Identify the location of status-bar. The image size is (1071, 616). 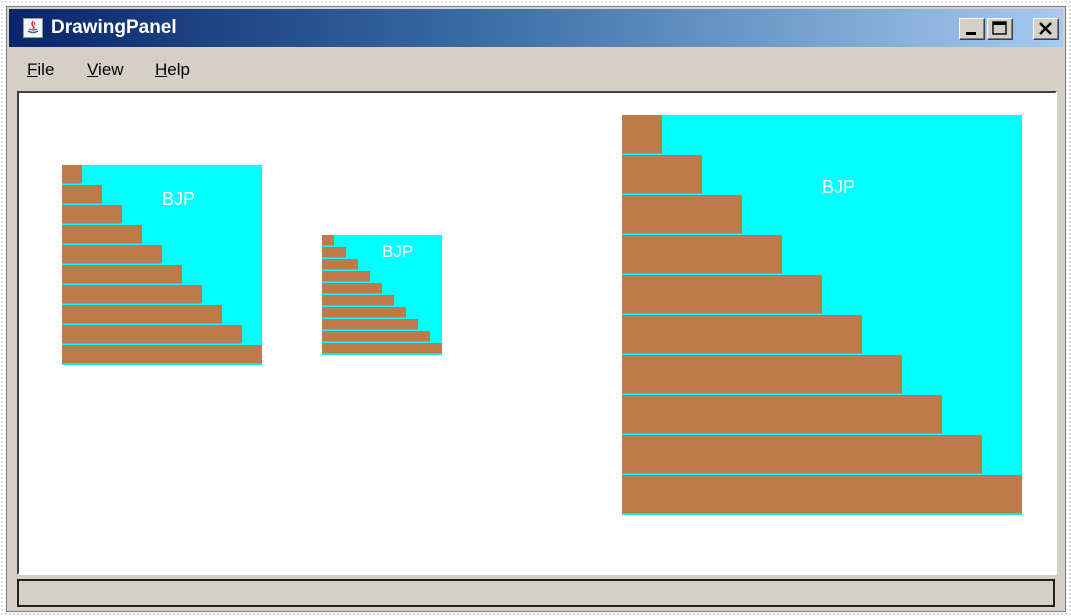
(536, 593).